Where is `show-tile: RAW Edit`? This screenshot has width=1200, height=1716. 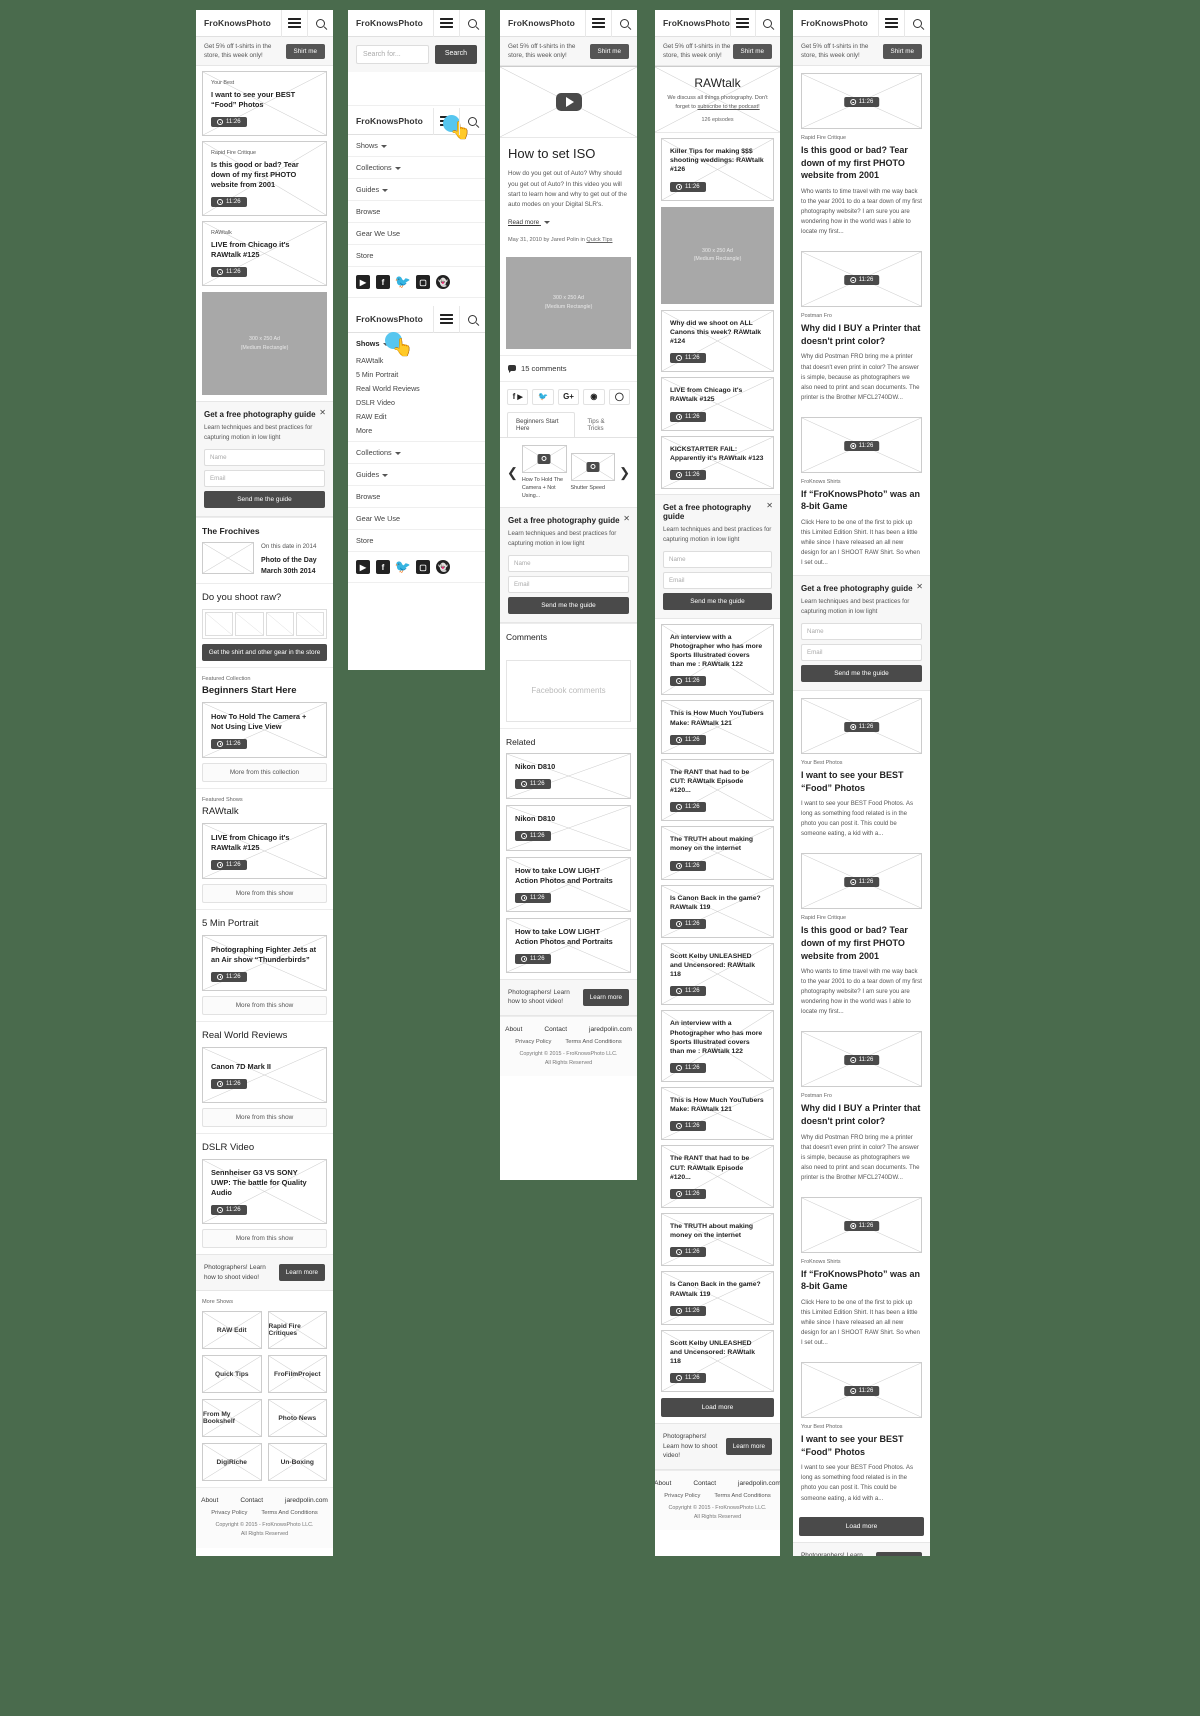
show-tile: RAW Edit is located at coordinates (232, 1330).